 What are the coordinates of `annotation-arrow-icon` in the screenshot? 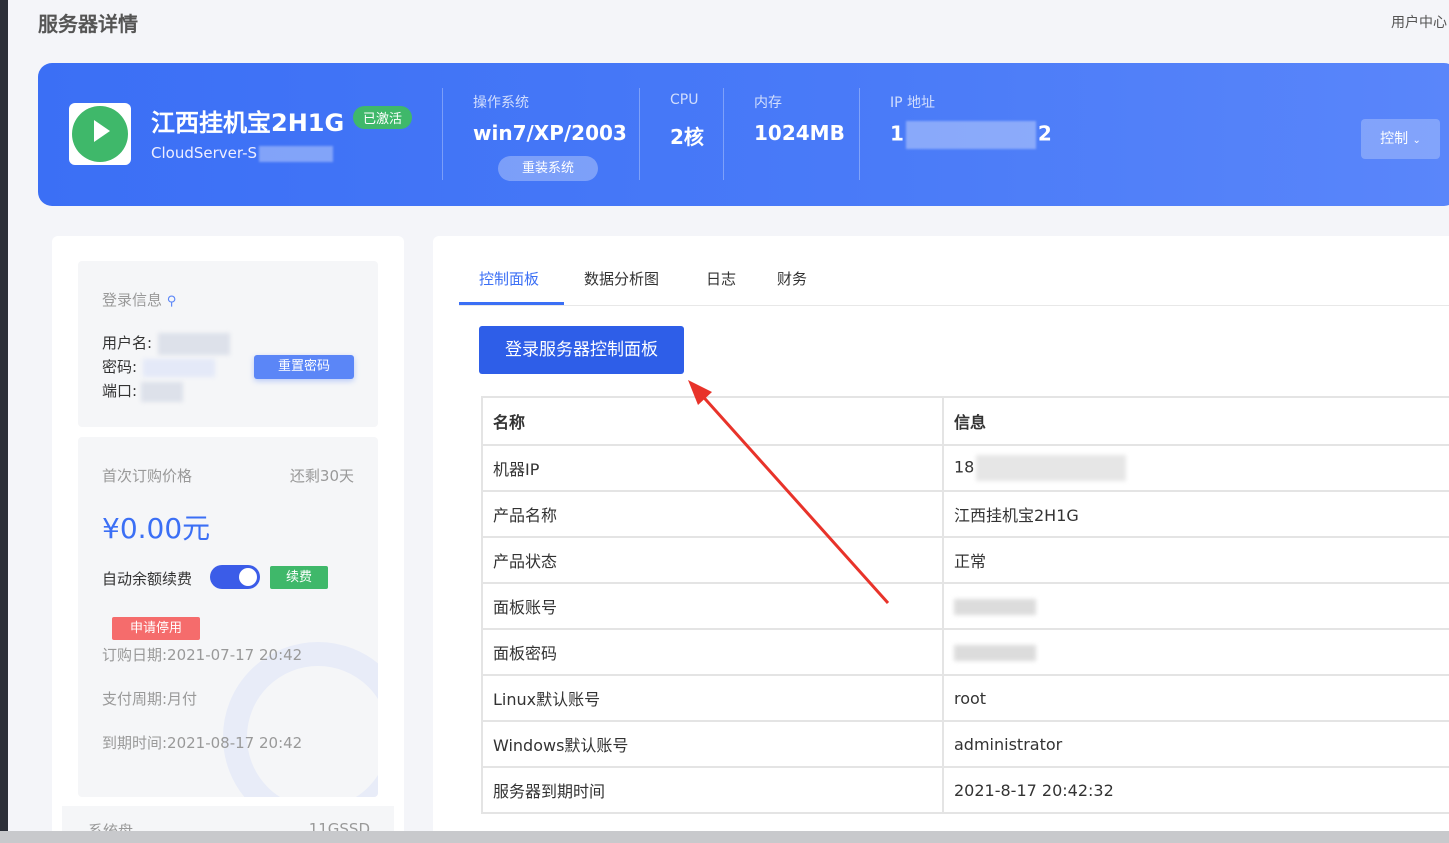 It's located at (789, 492).